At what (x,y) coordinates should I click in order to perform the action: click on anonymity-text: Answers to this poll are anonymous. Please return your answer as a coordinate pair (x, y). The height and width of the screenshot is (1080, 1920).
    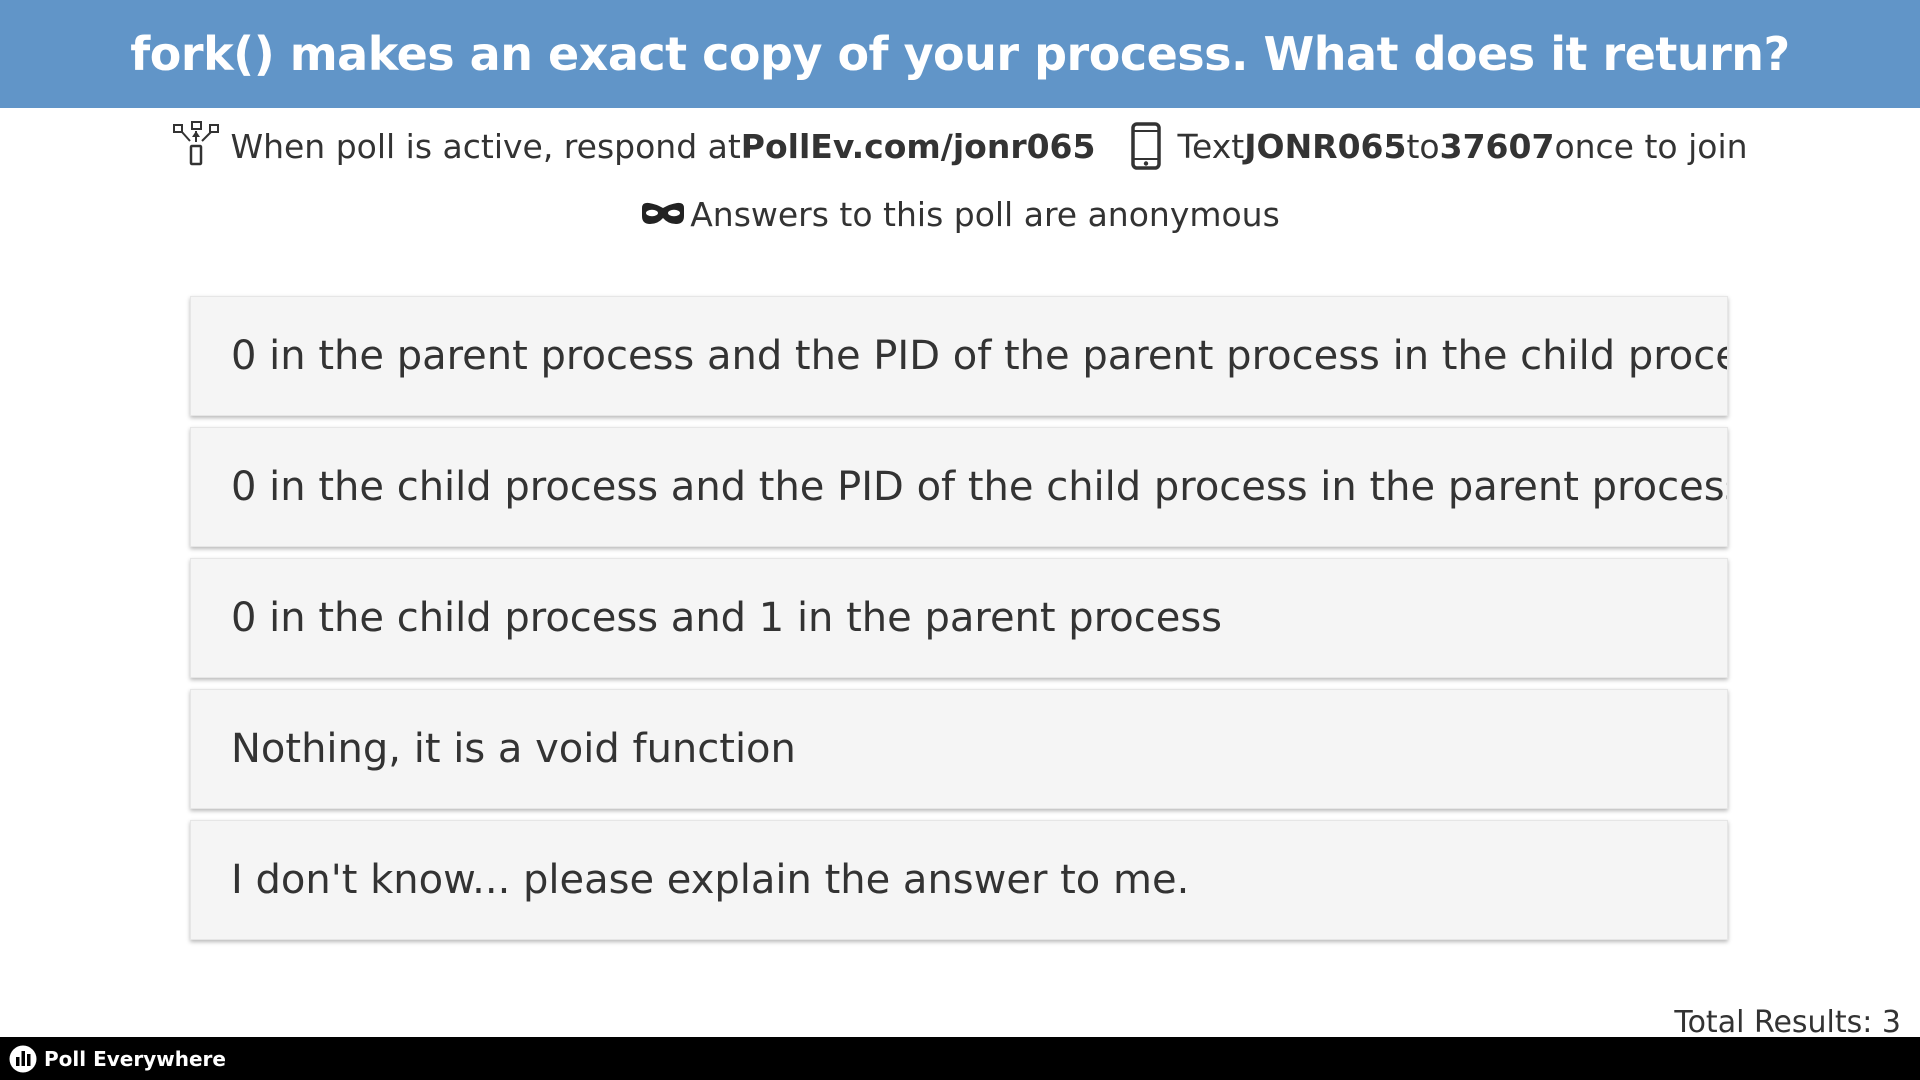
    Looking at the image, I should click on (985, 214).